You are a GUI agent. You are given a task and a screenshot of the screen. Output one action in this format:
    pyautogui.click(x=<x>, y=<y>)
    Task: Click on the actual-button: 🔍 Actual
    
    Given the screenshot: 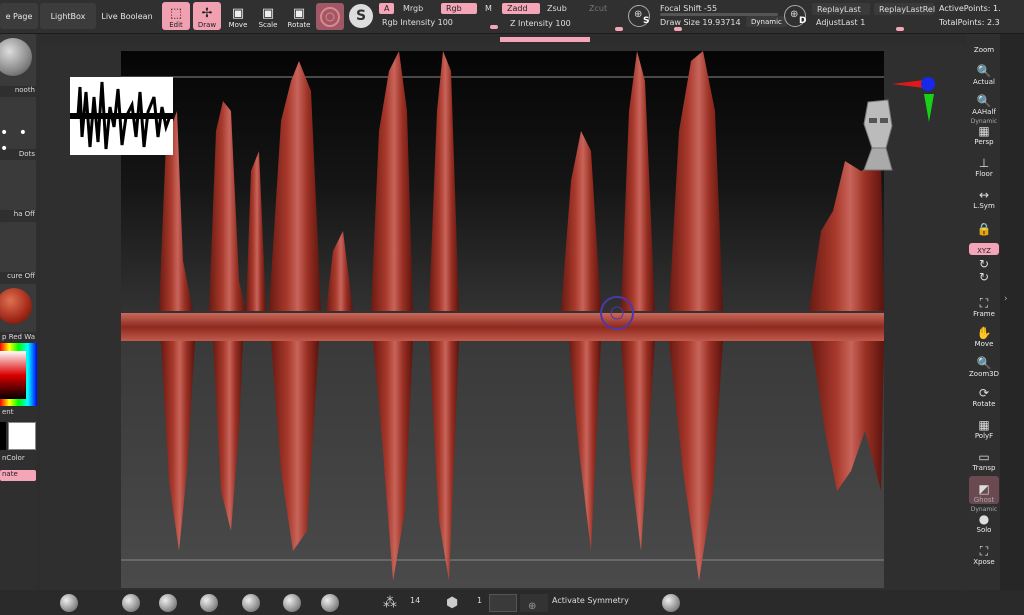 What is the action you would take?
    pyautogui.click(x=984, y=72)
    